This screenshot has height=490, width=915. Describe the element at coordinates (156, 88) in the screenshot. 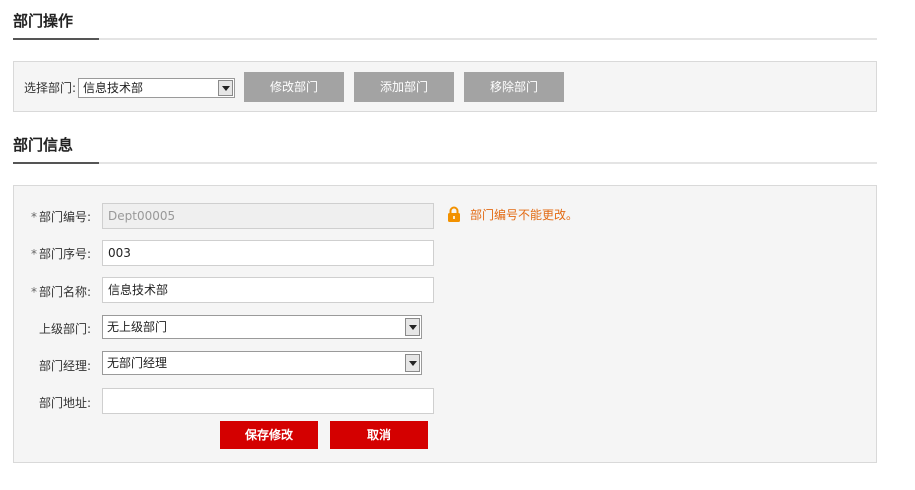

I see `dept-select: 信息技术部` at that location.